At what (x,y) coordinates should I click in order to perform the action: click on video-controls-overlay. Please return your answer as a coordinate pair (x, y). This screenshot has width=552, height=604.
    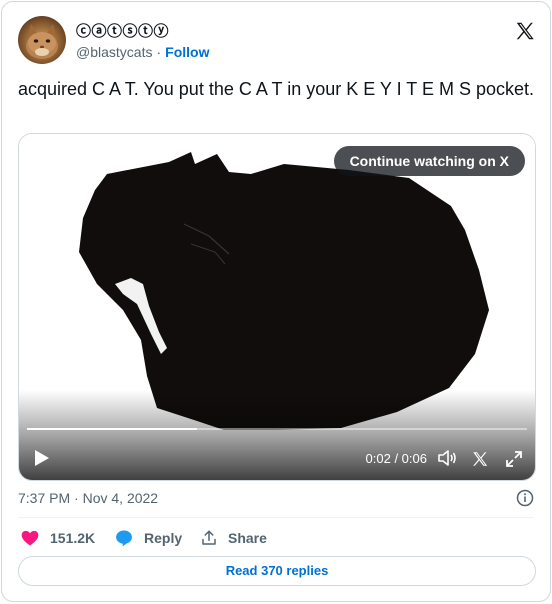
    Looking at the image, I should click on (277, 435).